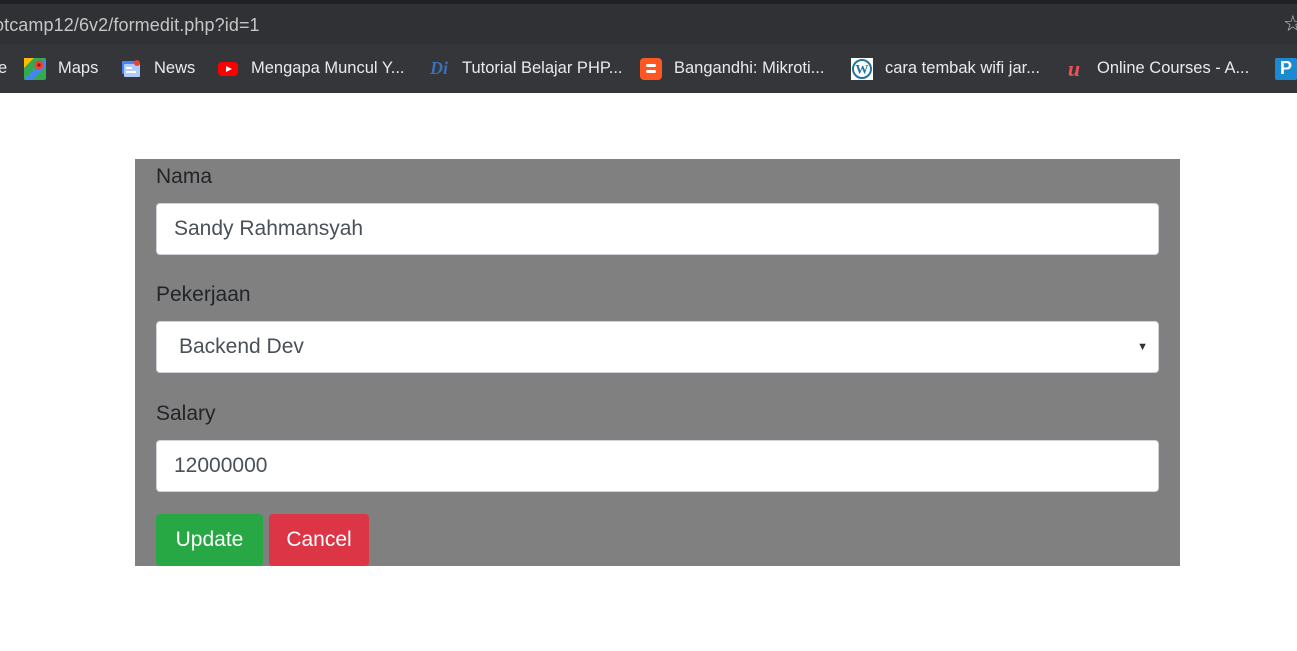  I want to click on pinterest-icon: P, so click(1286, 68).